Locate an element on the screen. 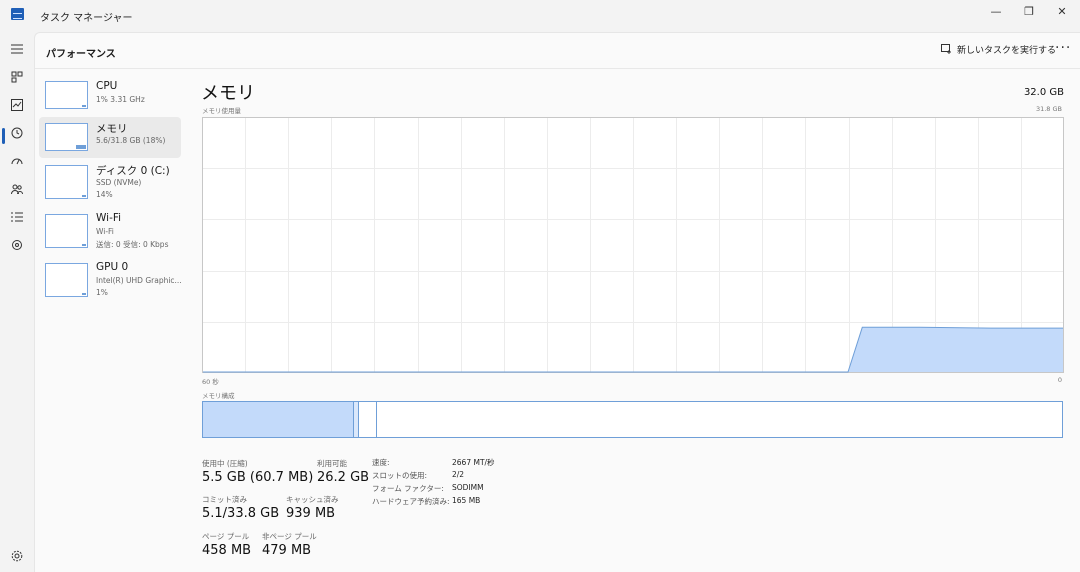 The width and height of the screenshot is (1080, 572). available-label: 利用可能 is located at coordinates (332, 463).